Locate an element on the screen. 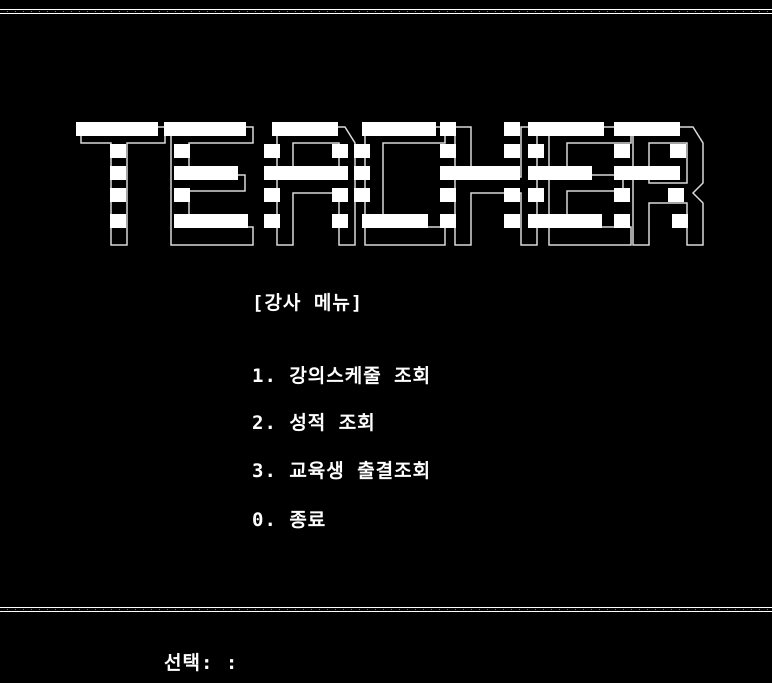 The image size is (772, 683). top-separator-line is located at coordinates (386, 11).